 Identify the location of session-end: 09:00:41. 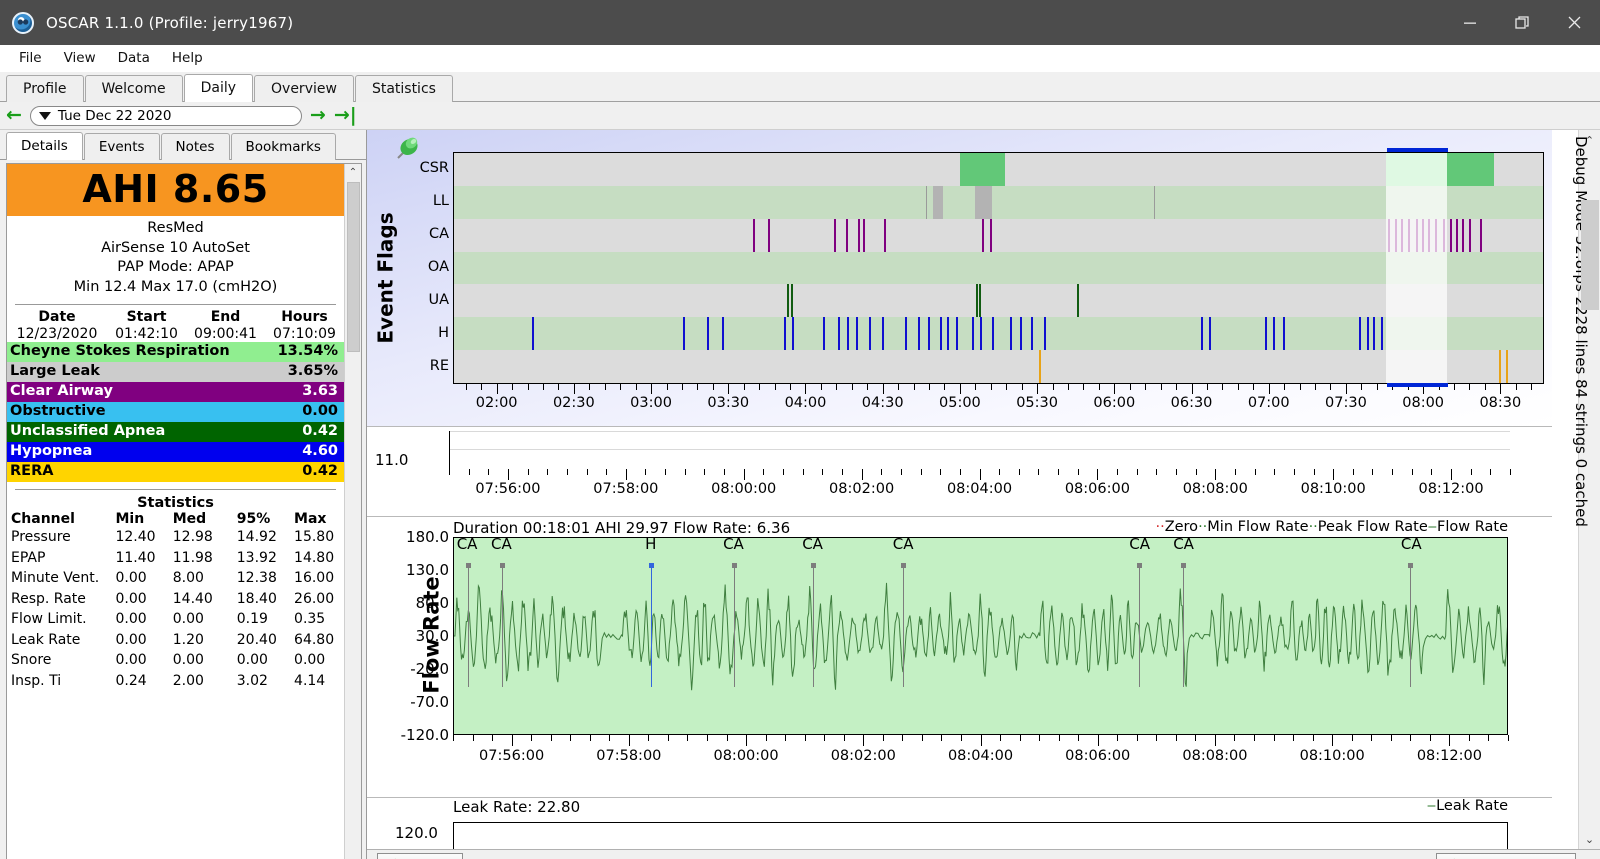
(225, 334).